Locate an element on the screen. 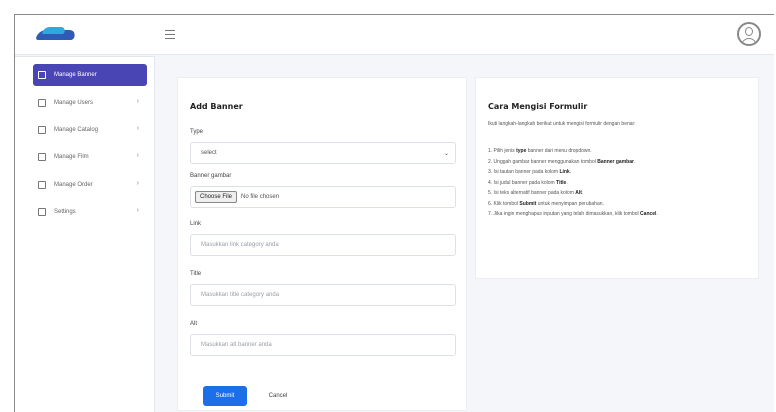  link-label: Link is located at coordinates (196, 224).